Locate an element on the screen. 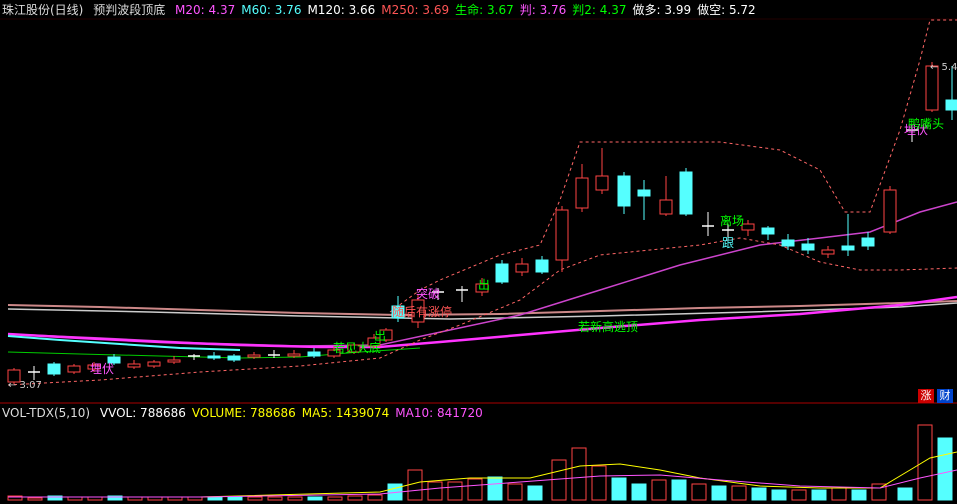 Image resolution: width=957 pixels, height=504 pixels. decision-line is located at coordinates (482, 322).